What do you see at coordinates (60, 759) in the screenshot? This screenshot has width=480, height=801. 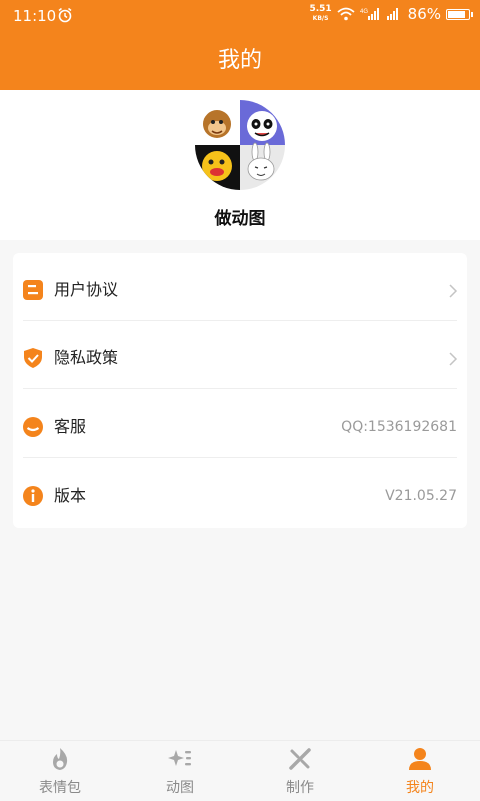 I see `flame-icon` at bounding box center [60, 759].